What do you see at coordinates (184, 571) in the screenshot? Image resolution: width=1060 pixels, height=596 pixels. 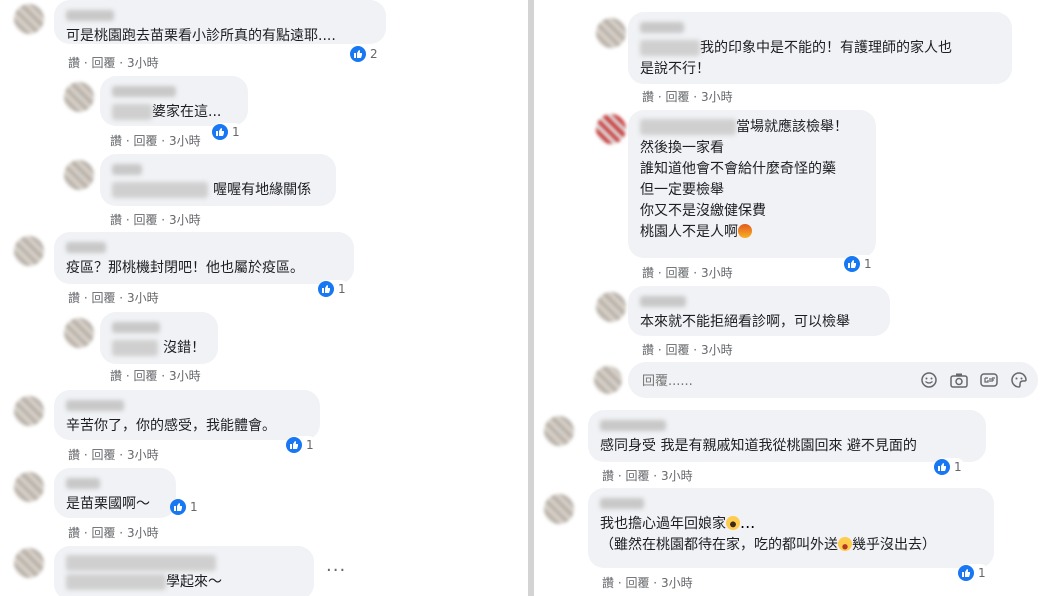 I see `comment-bubble: 學起來～` at bounding box center [184, 571].